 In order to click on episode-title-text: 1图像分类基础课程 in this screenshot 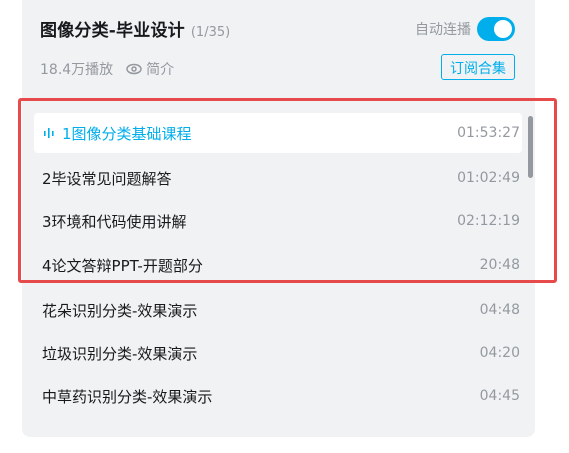, I will do `click(127, 133)`.